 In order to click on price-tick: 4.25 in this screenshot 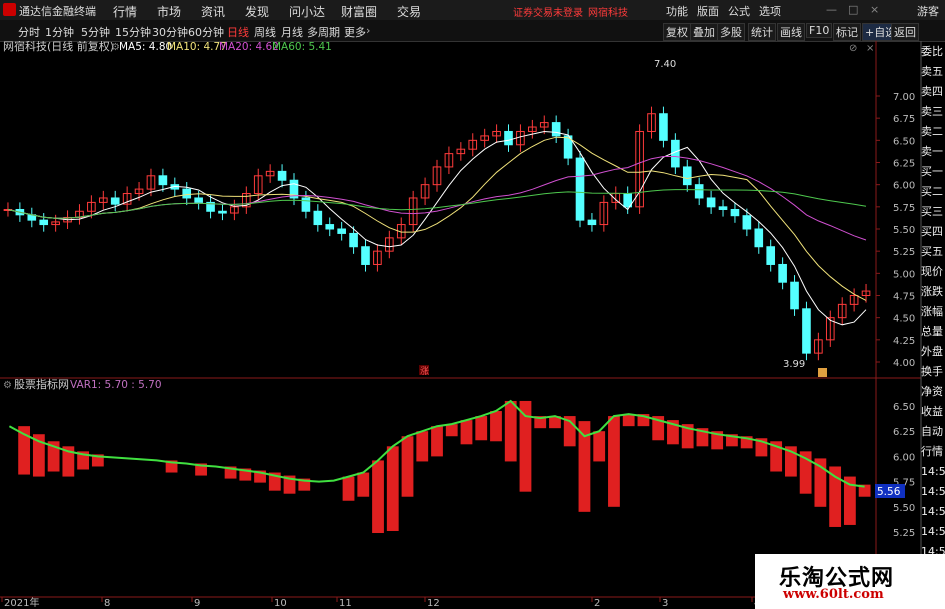, I will do `click(904, 341)`.